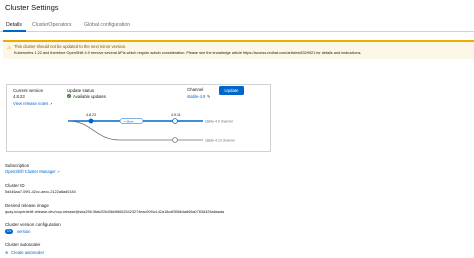  Describe the element at coordinates (175, 140) in the screenshot. I see `next-channel-node` at that location.